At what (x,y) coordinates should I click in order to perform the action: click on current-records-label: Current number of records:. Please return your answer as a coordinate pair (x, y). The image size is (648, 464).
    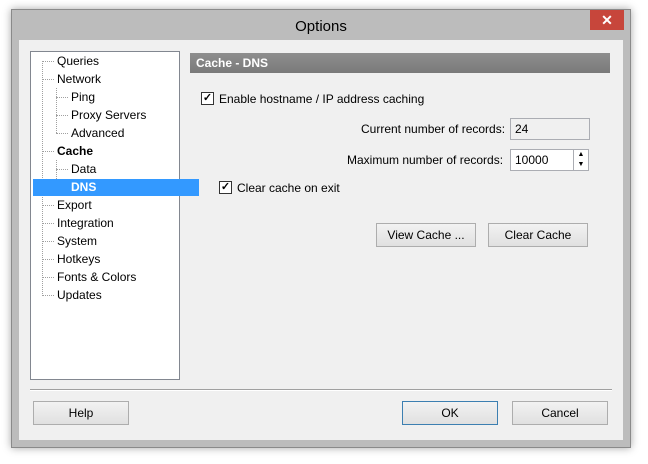
    Looking at the image, I should click on (433, 129).